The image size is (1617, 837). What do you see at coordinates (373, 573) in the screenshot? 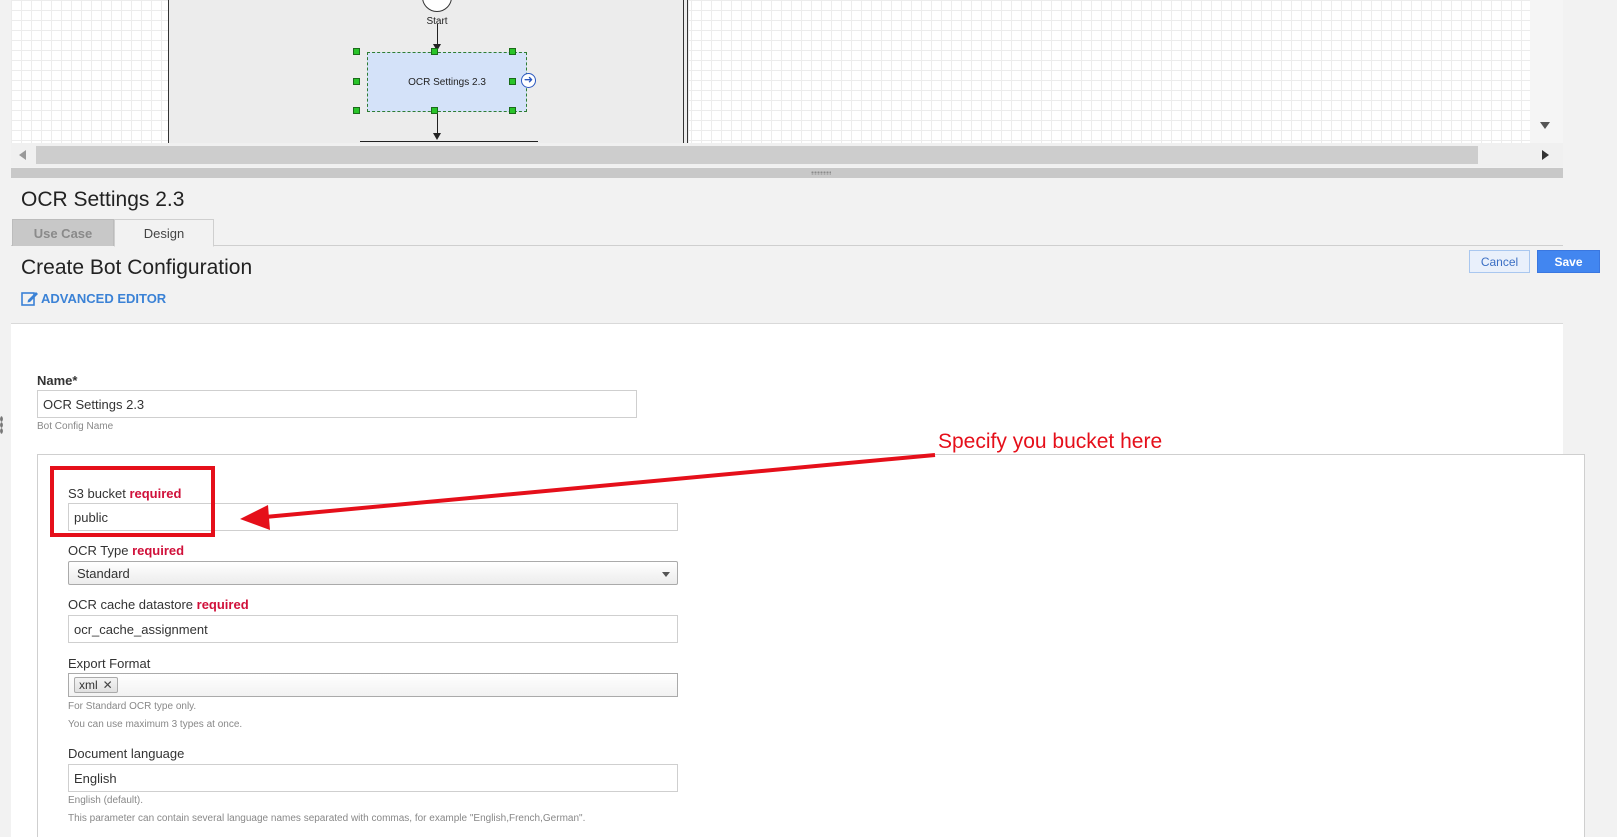
I see `ocr-type-select: Standard` at bounding box center [373, 573].